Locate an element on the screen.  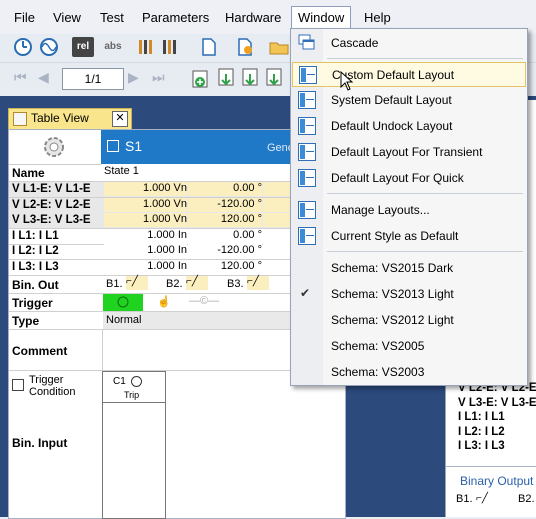
menu-item-custom-default-layout: Custom Default Layout is located at coordinates (409, 74).